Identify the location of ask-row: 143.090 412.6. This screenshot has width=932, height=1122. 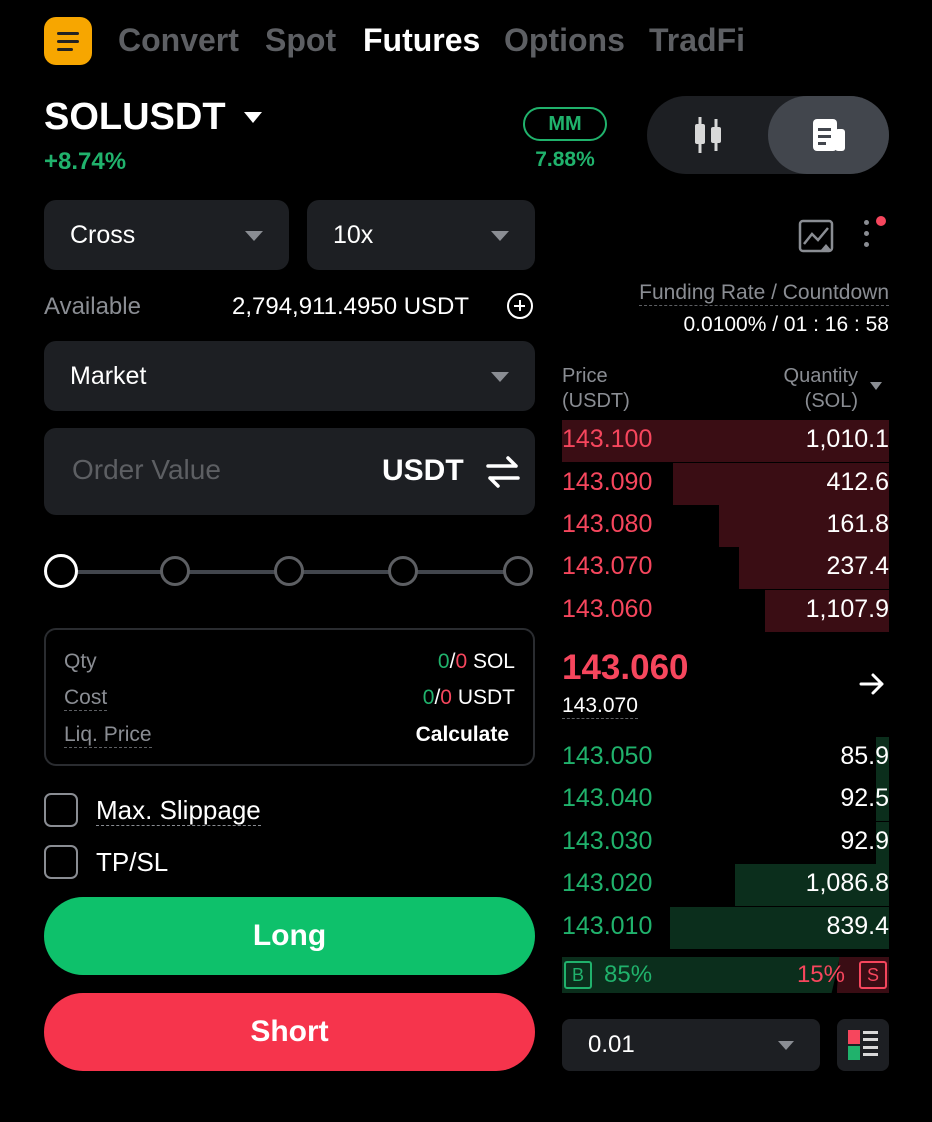
(725, 484).